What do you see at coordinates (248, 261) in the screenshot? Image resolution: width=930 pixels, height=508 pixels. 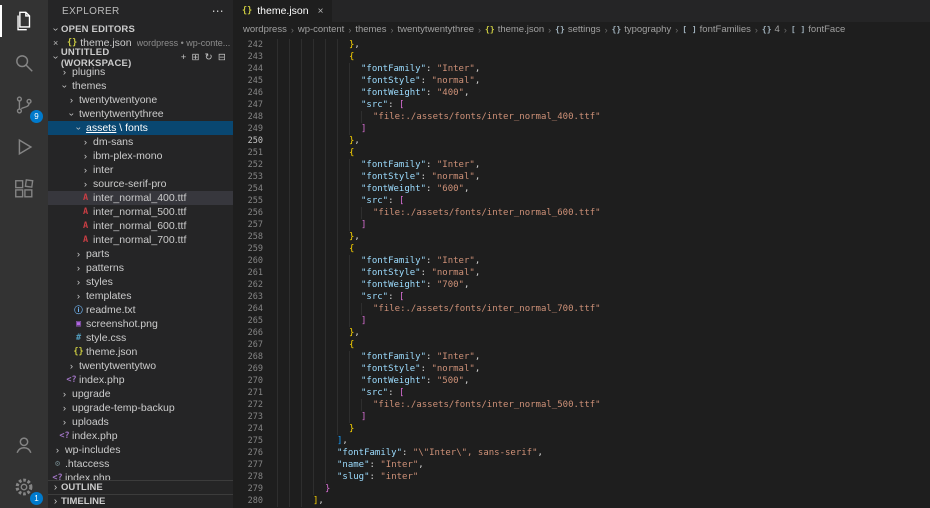 I see `line-number: 260` at bounding box center [248, 261].